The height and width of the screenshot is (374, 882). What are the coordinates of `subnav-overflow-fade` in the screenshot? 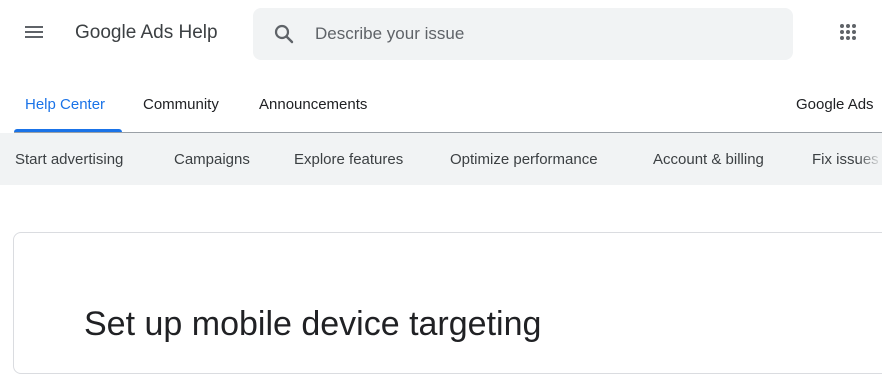 It's located at (870, 159).